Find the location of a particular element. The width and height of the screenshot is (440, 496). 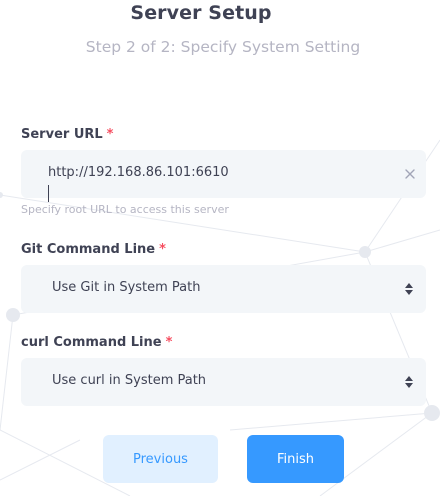

server-url-hint: Specify root URL to access this server is located at coordinates (125, 209).